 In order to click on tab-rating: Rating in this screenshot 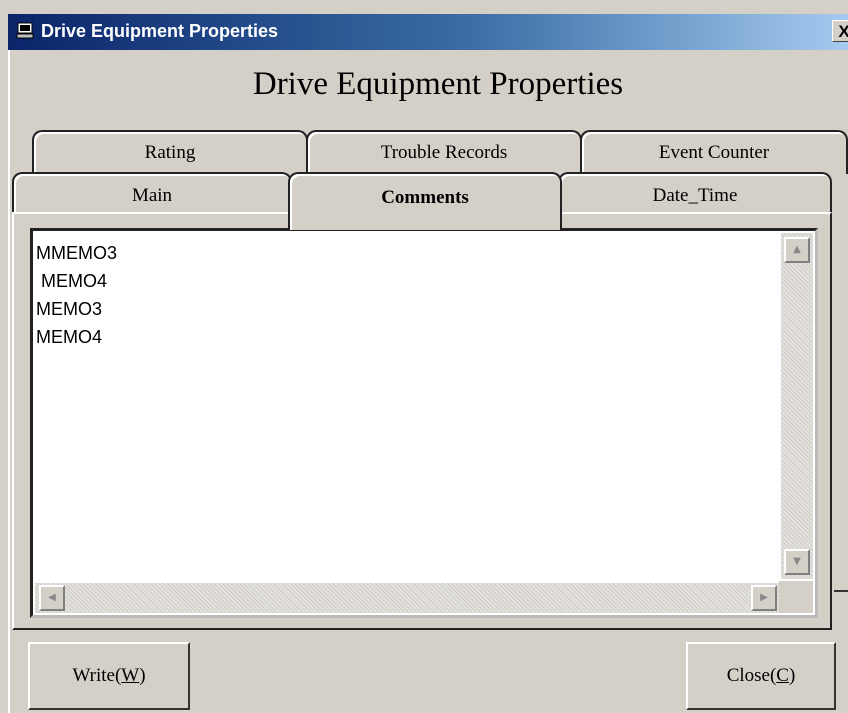, I will do `click(170, 152)`.